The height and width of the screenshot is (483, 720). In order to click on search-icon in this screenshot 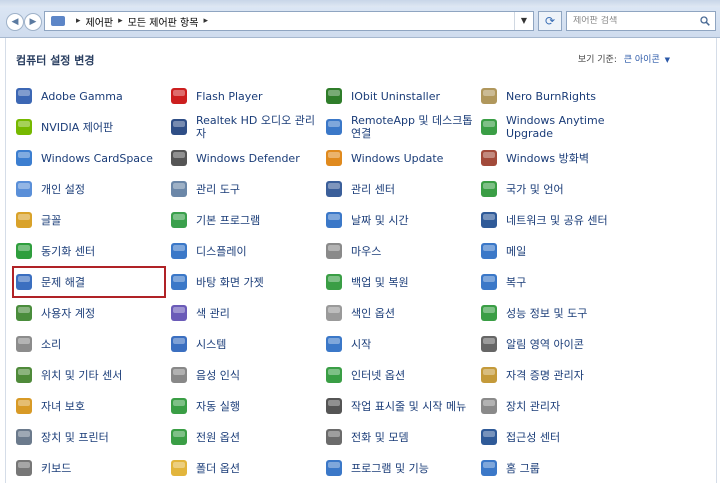, I will do `click(705, 21)`.